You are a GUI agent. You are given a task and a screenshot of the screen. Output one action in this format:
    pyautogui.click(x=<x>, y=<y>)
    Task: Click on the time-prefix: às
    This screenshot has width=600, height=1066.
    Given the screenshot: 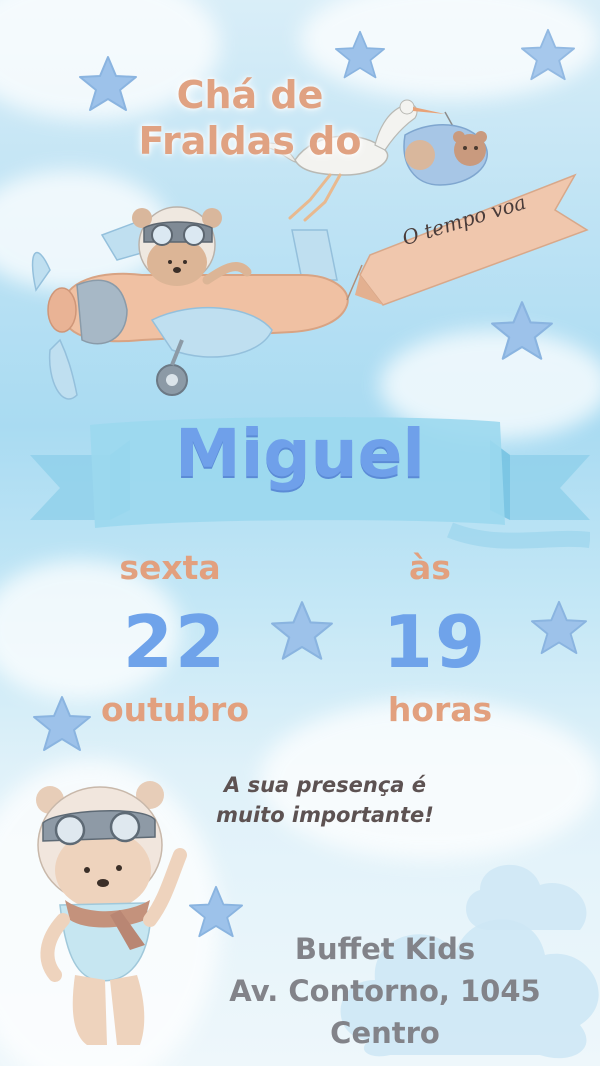 What is the action you would take?
    pyautogui.click(x=430, y=567)
    